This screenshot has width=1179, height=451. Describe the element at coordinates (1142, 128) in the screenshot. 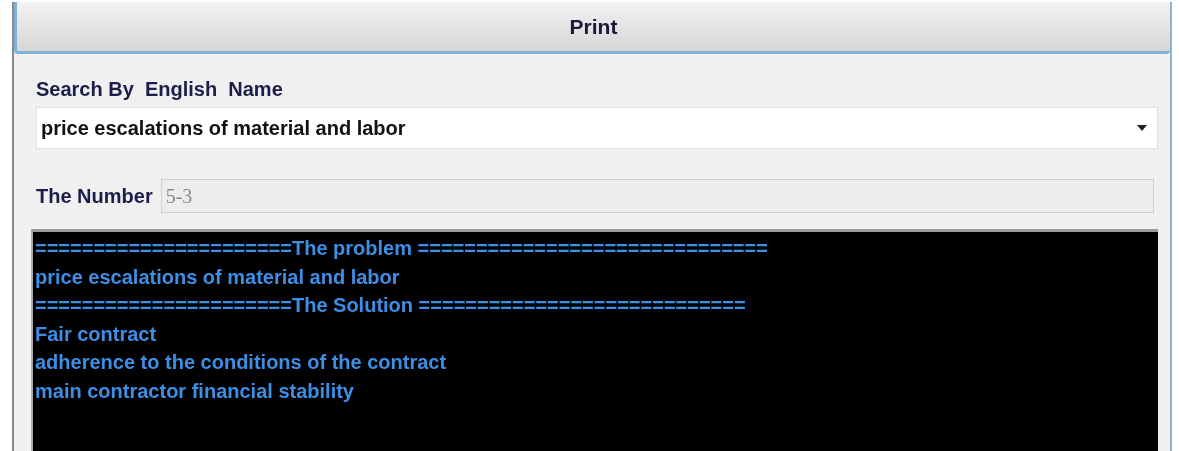

I see `caret-icon` at that location.